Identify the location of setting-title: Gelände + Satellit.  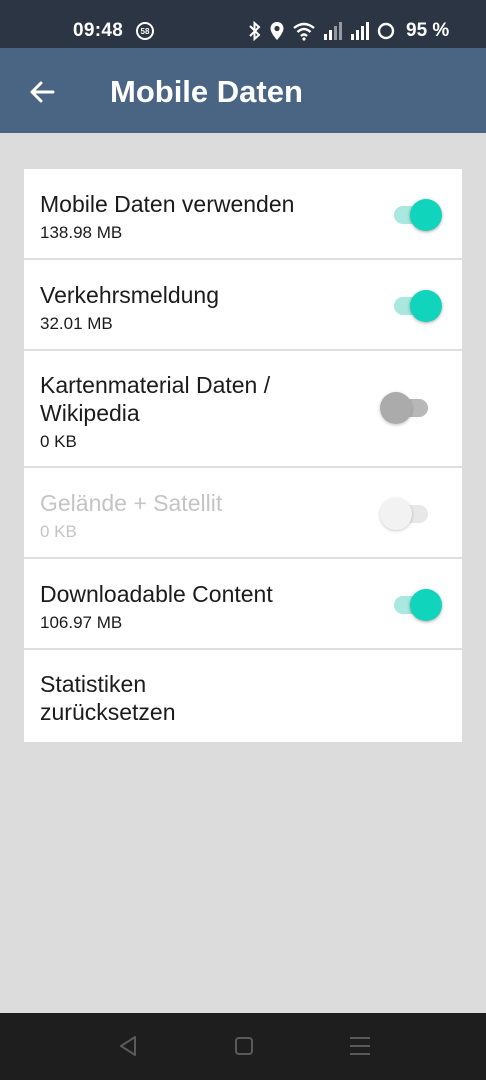
(131, 503).